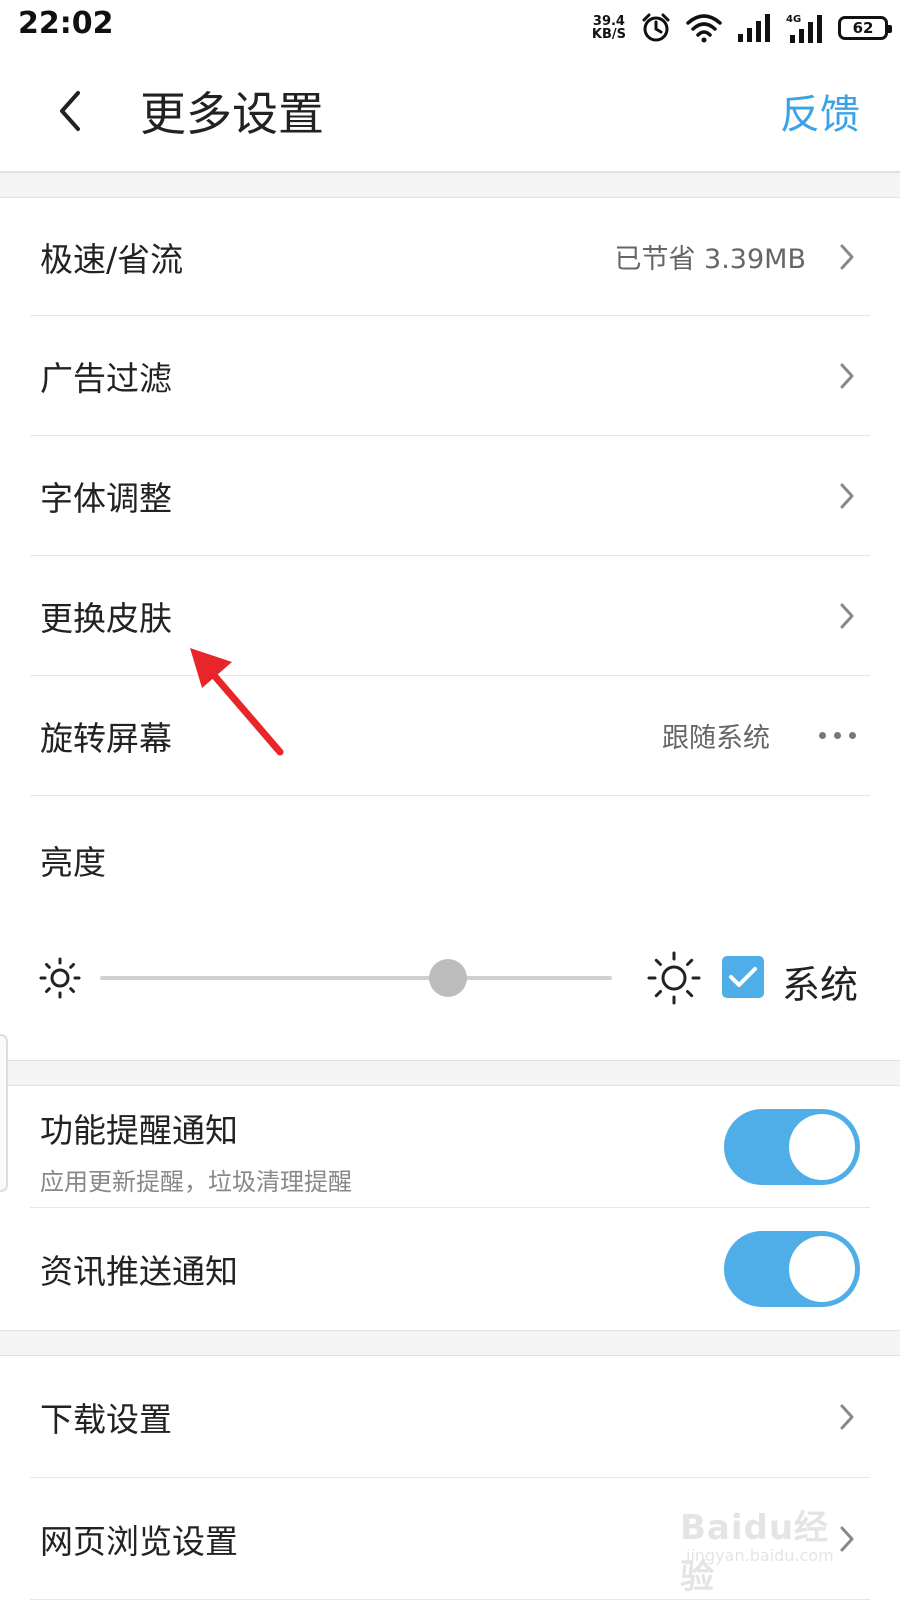 The height and width of the screenshot is (1600, 900). Describe the element at coordinates (232, 114) in the screenshot. I see `page-title: 更多设置` at that location.